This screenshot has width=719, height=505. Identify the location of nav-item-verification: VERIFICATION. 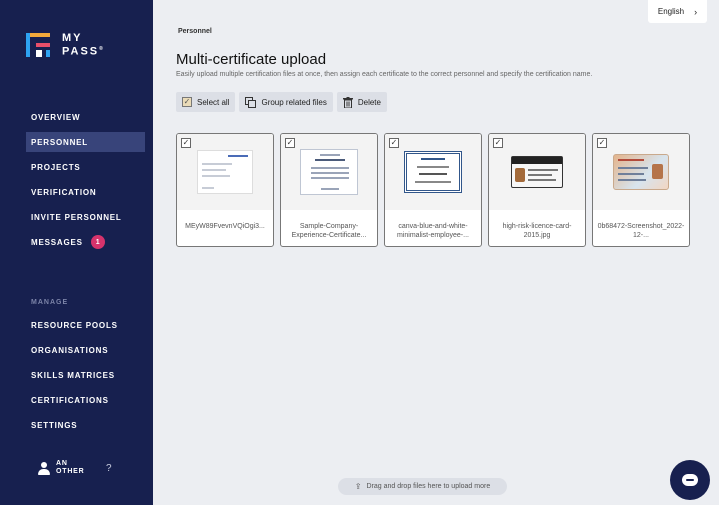
(85, 192).